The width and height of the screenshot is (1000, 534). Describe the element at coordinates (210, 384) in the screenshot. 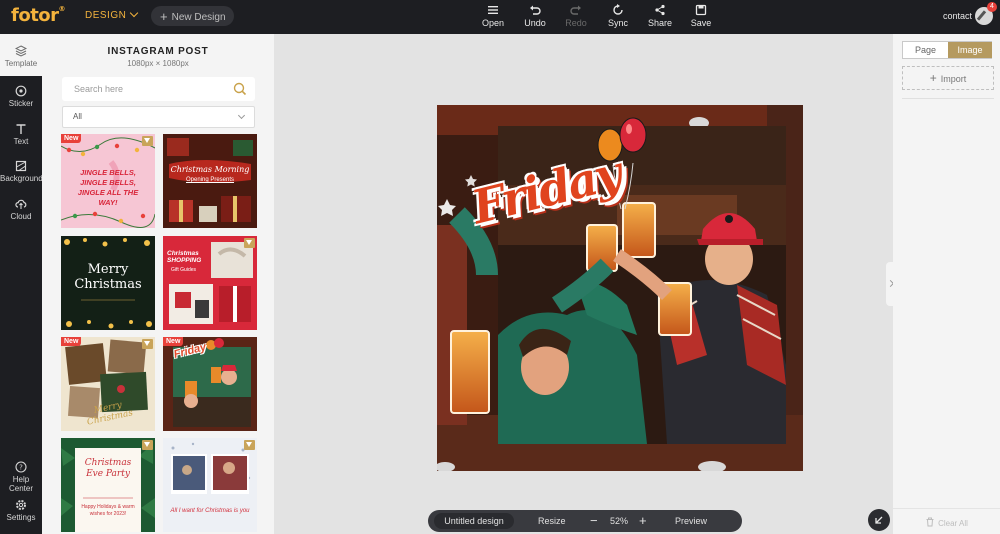

I see `template-thumbnail-friday: Friday New` at that location.